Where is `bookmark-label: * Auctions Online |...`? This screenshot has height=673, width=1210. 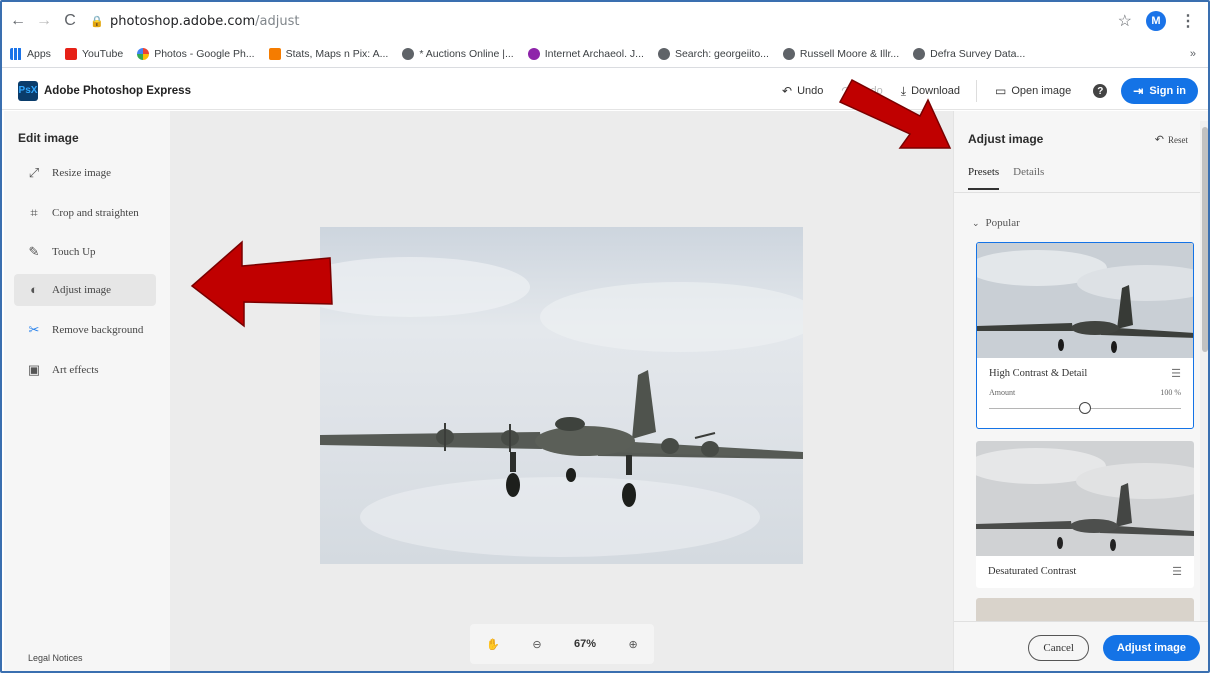
bookmark-label: * Auctions Online |... is located at coordinates (466, 53).